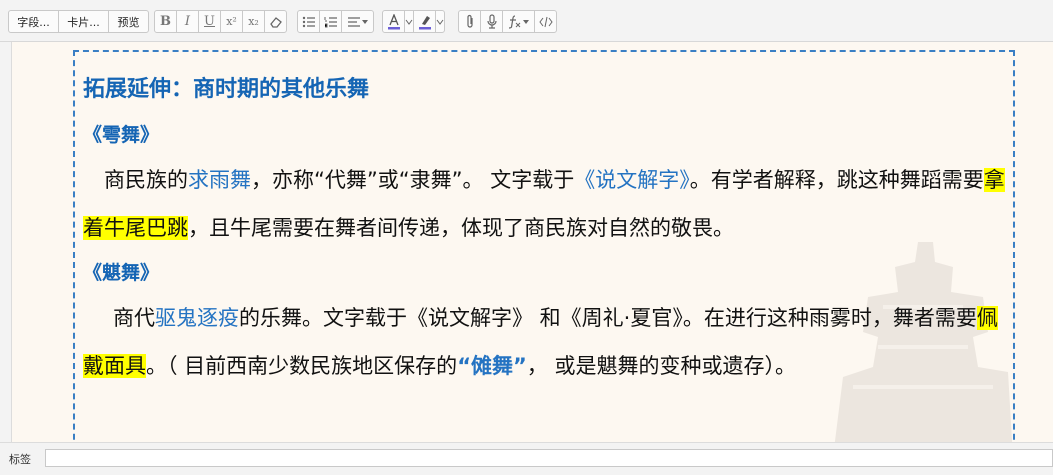 The image size is (1053, 475). Describe the element at coordinates (219, 180) in the screenshot. I see `keyword-link: 求雨舞` at that location.